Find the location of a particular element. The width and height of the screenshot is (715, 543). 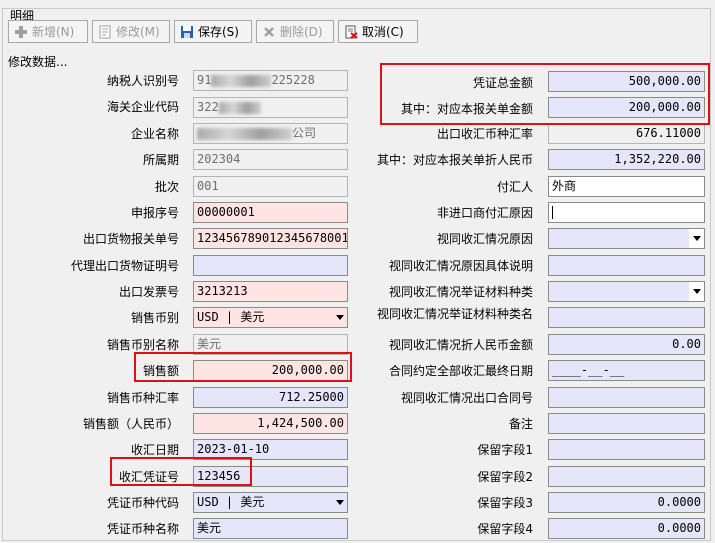

deemed-reason-detail-field is located at coordinates (626, 265).